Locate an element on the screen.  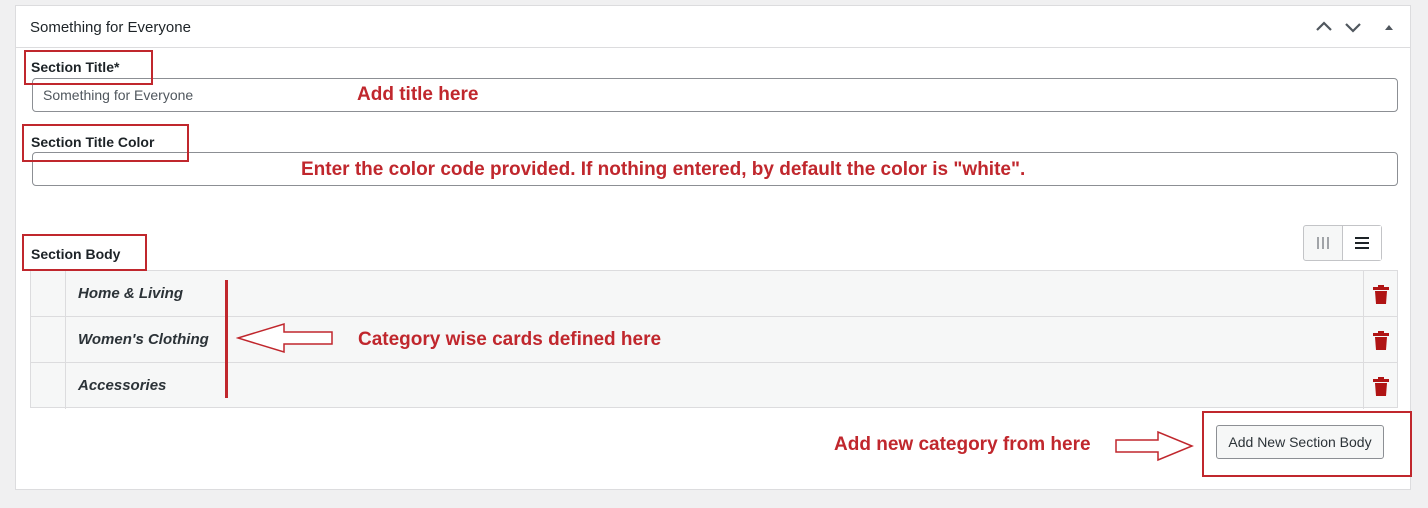
triangle-up-icon is located at coordinates (1389, 27).